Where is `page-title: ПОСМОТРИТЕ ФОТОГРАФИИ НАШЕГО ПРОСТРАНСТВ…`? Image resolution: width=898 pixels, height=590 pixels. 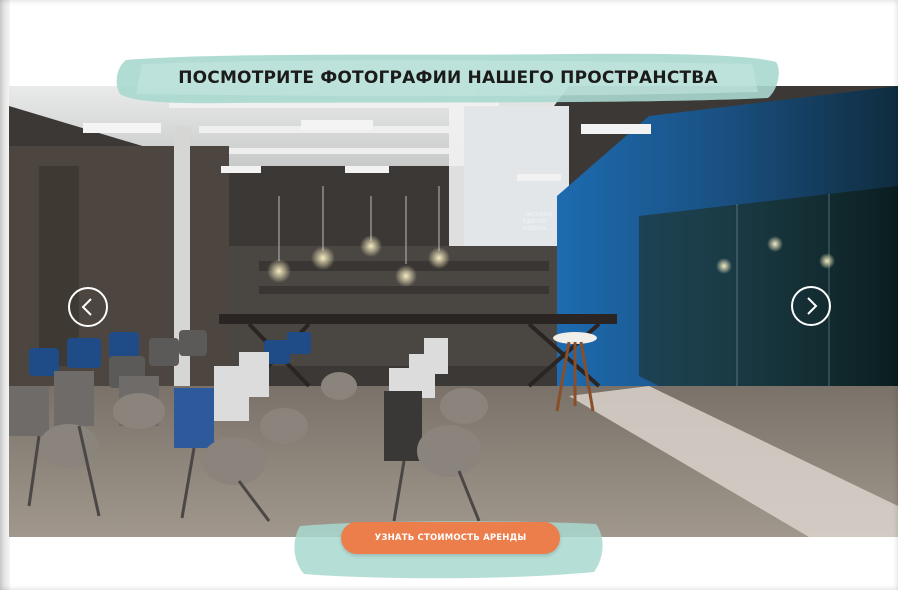
page-title: ПОСМОТРИТЕ ФОТОГРАФИИ НАШЕГО ПРОСТРАНСТВ… is located at coordinates (448, 78).